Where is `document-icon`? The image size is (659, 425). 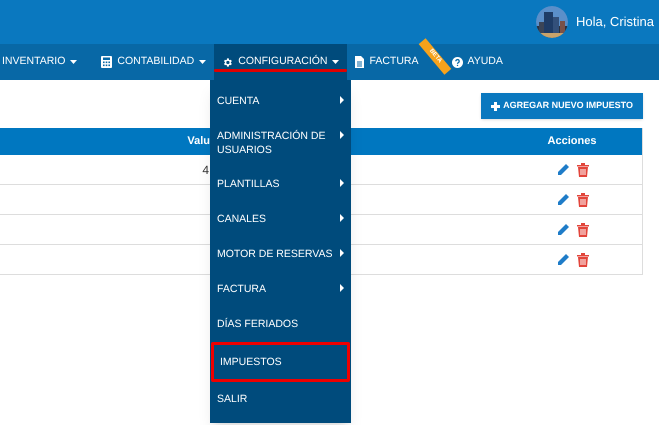
document-icon is located at coordinates (359, 62).